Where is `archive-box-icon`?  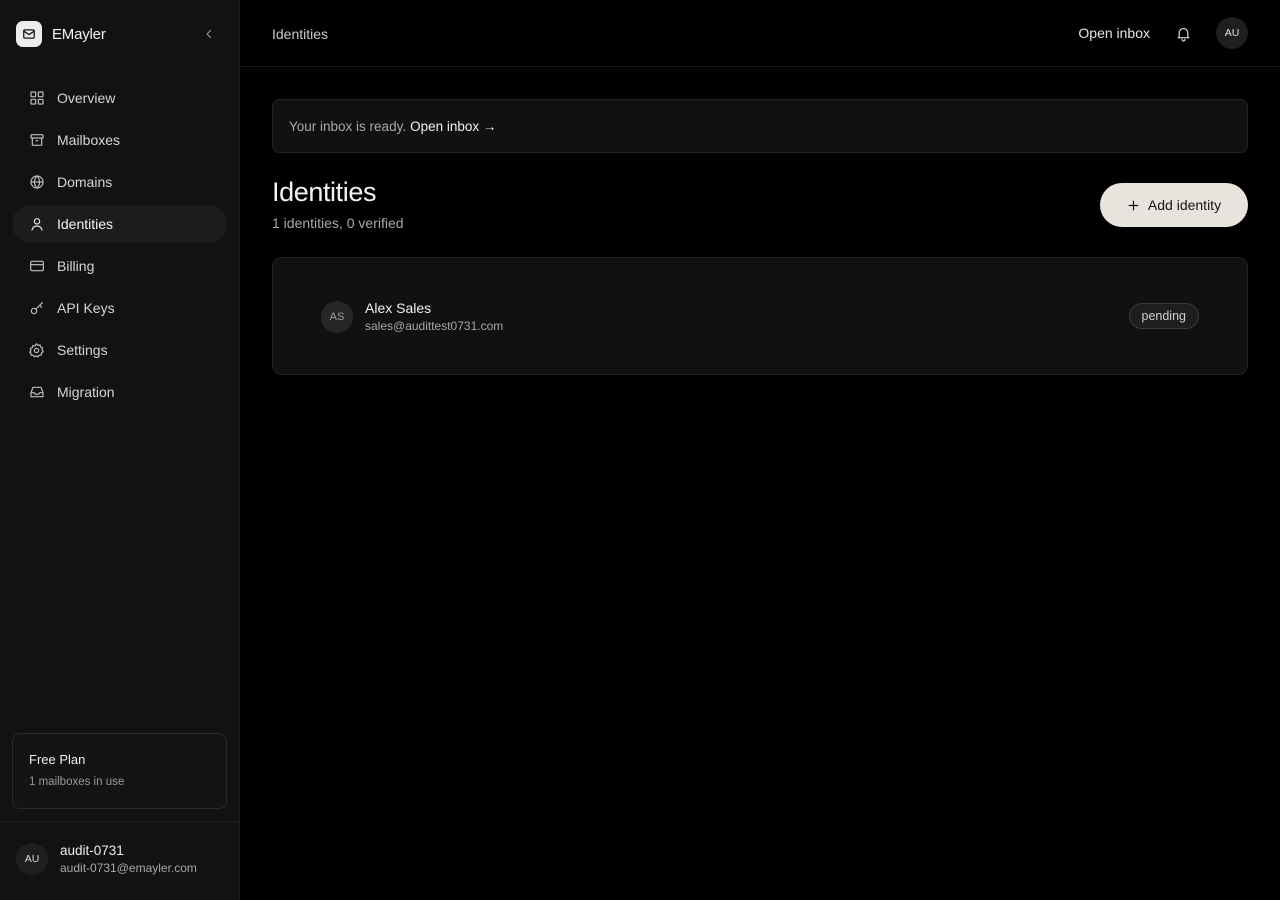
archive-box-icon is located at coordinates (36, 140).